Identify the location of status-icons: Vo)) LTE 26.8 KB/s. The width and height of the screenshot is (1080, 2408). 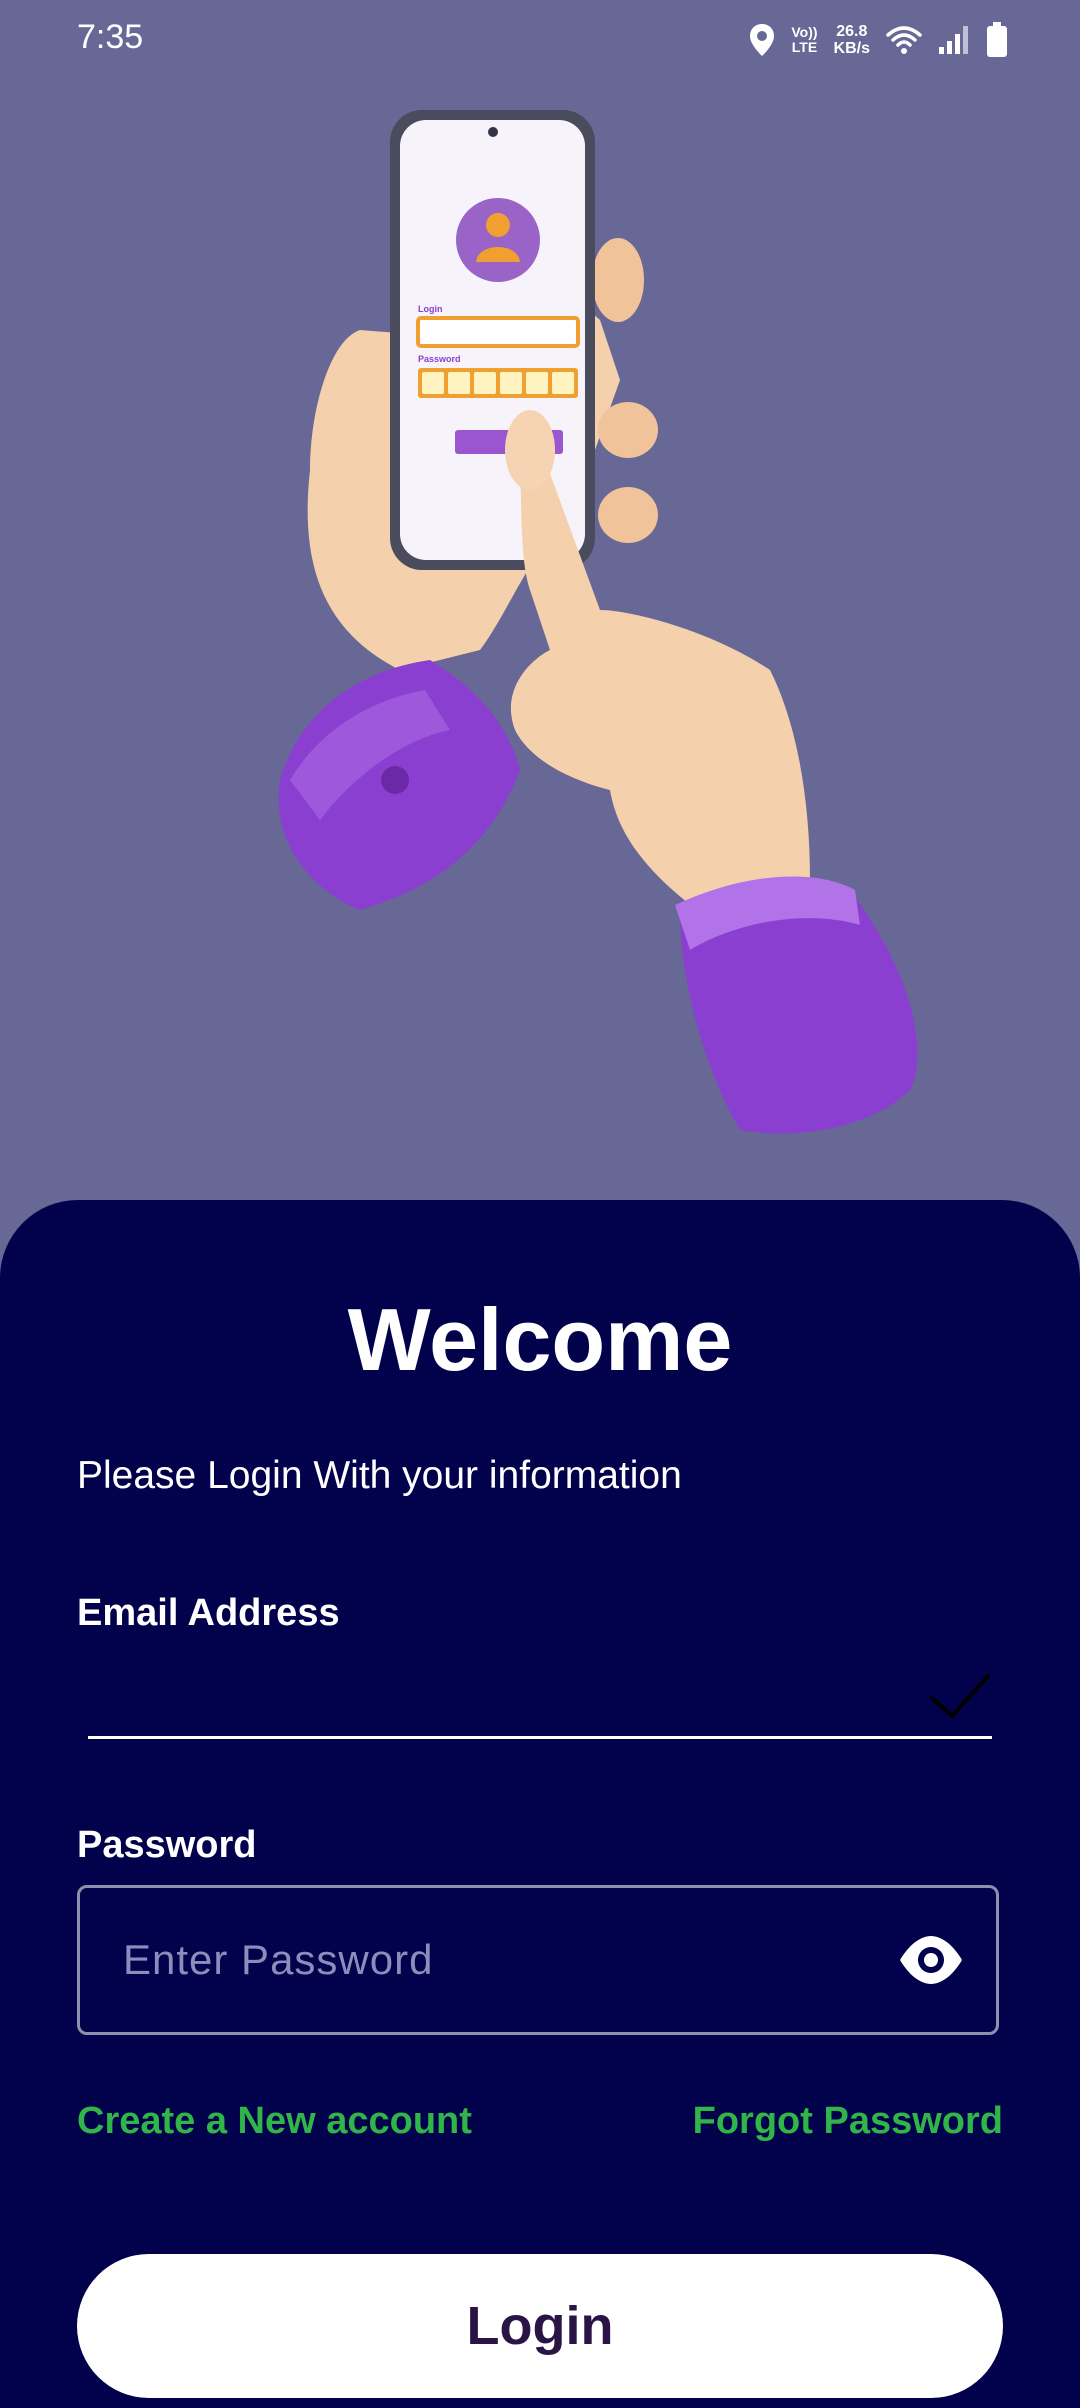
(878, 40).